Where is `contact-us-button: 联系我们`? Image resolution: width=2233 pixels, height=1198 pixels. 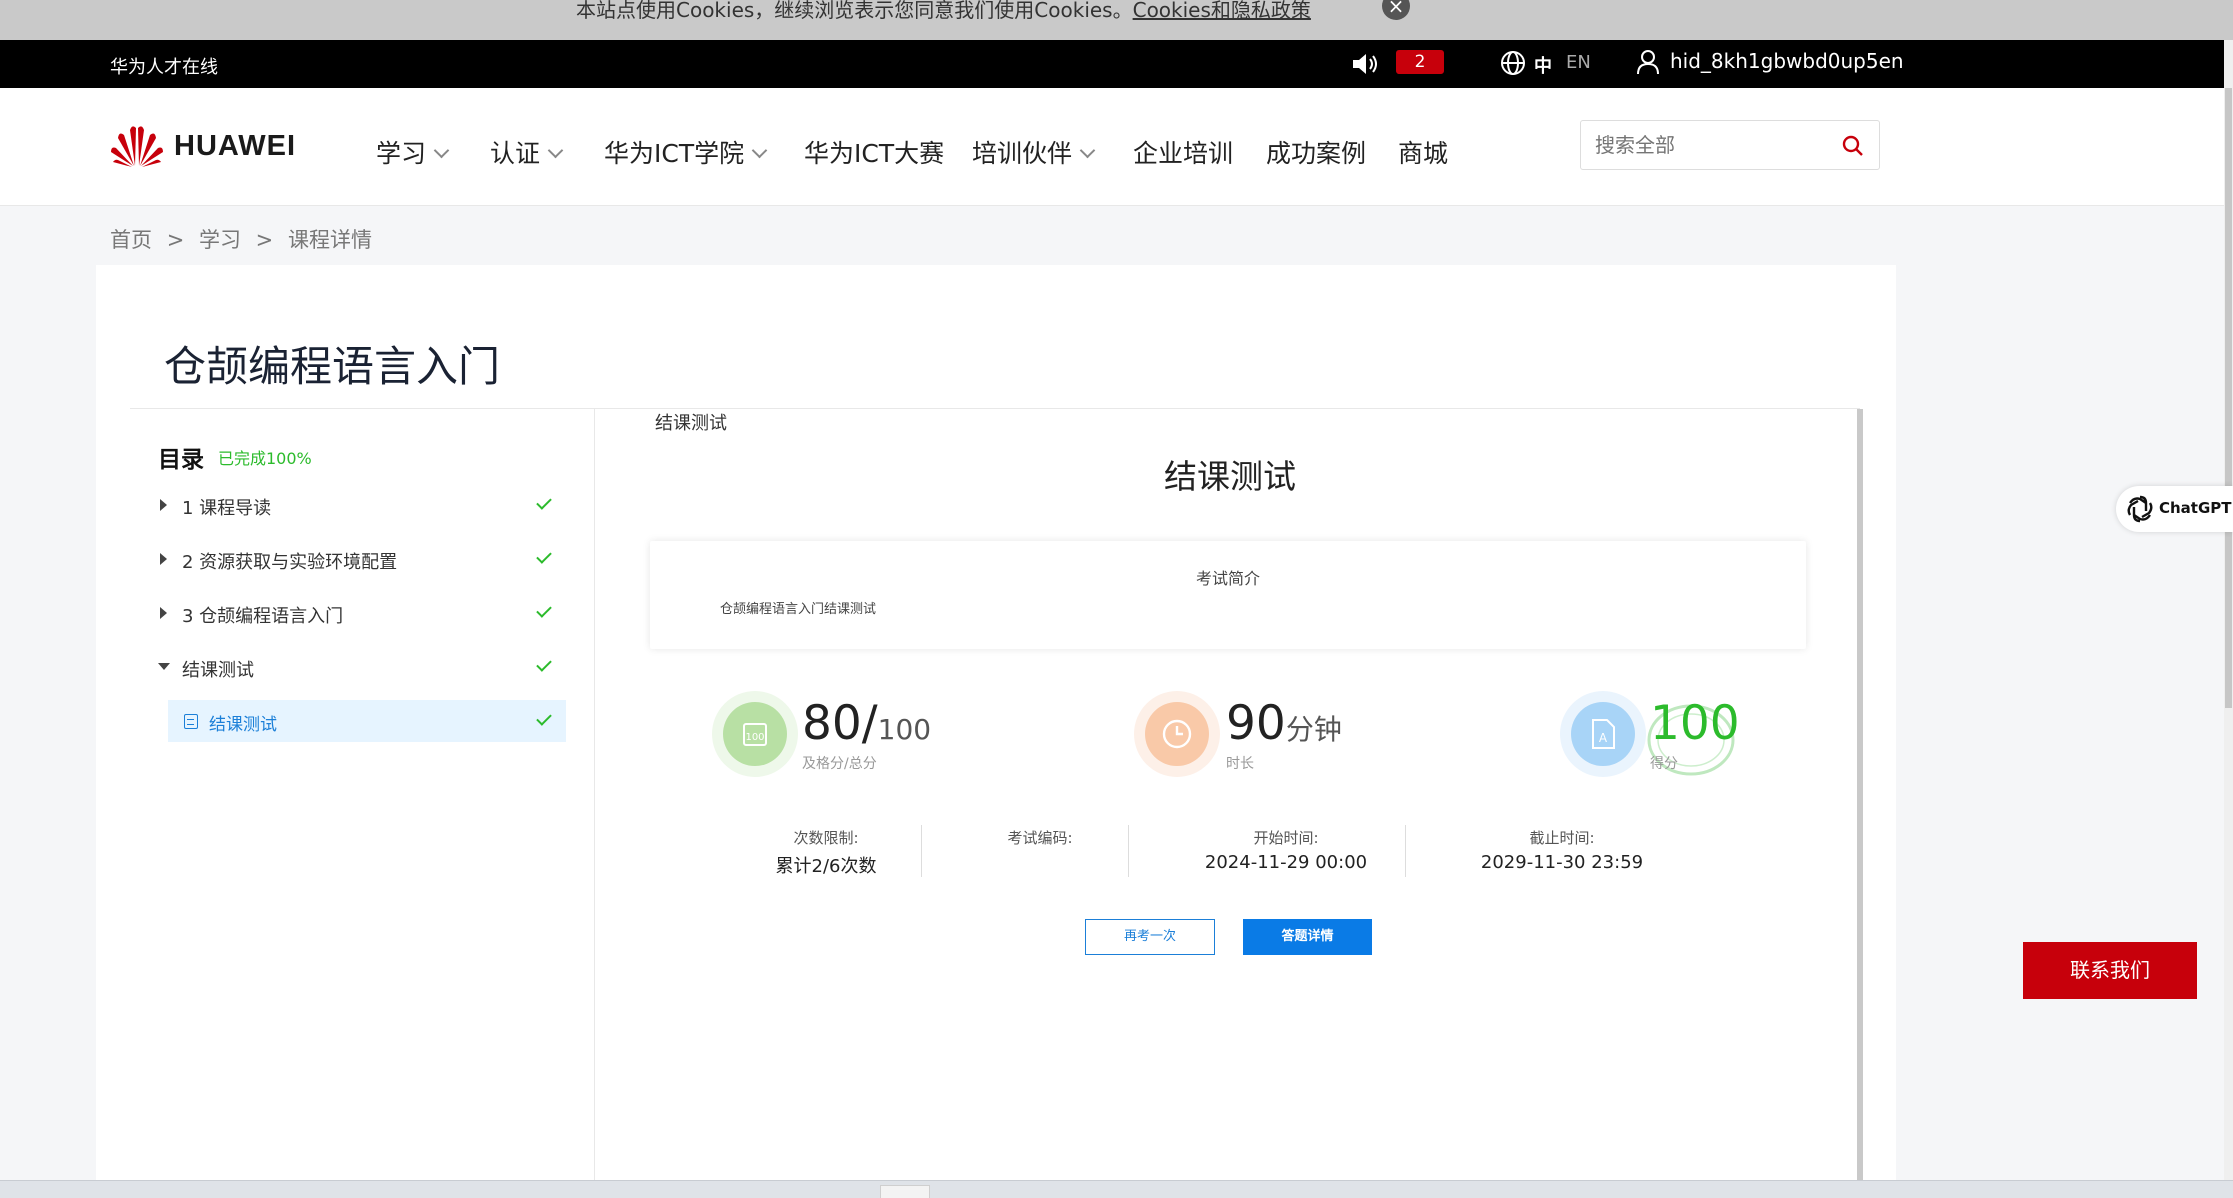
contact-us-button: 联系我们 is located at coordinates (2110, 970).